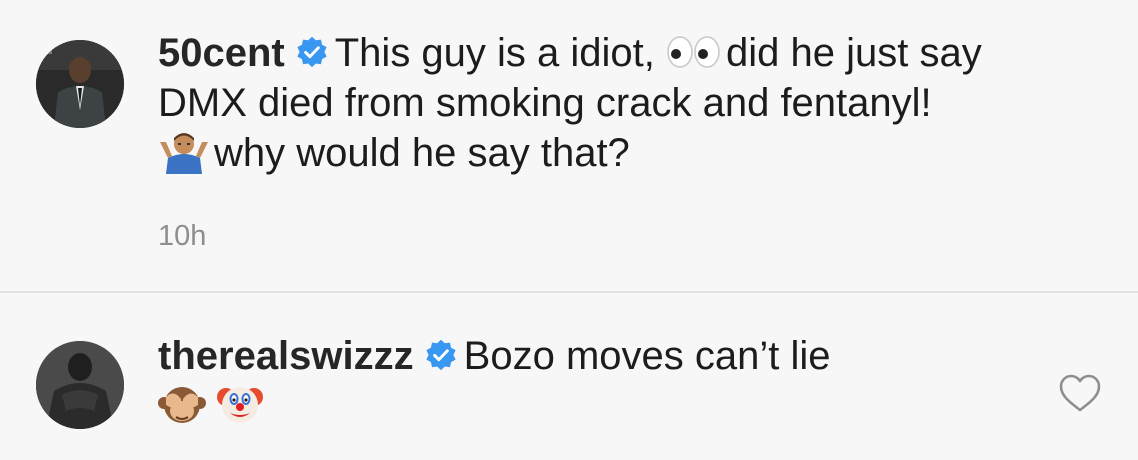 Image resolution: width=1138 pixels, height=460 pixels. I want to click on username: 50cent, so click(221, 53).